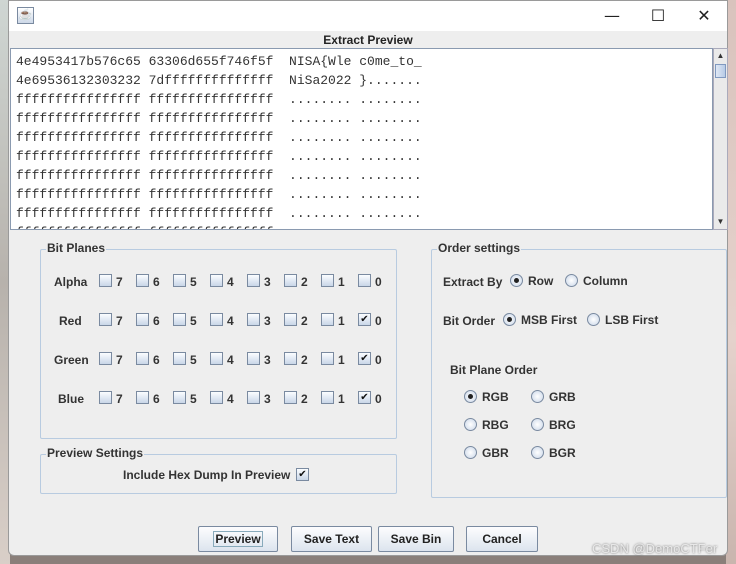 Image resolution: width=736 pixels, height=564 pixels. Describe the element at coordinates (416, 539) in the screenshot. I see `save-bin-button: Save Bin` at that location.